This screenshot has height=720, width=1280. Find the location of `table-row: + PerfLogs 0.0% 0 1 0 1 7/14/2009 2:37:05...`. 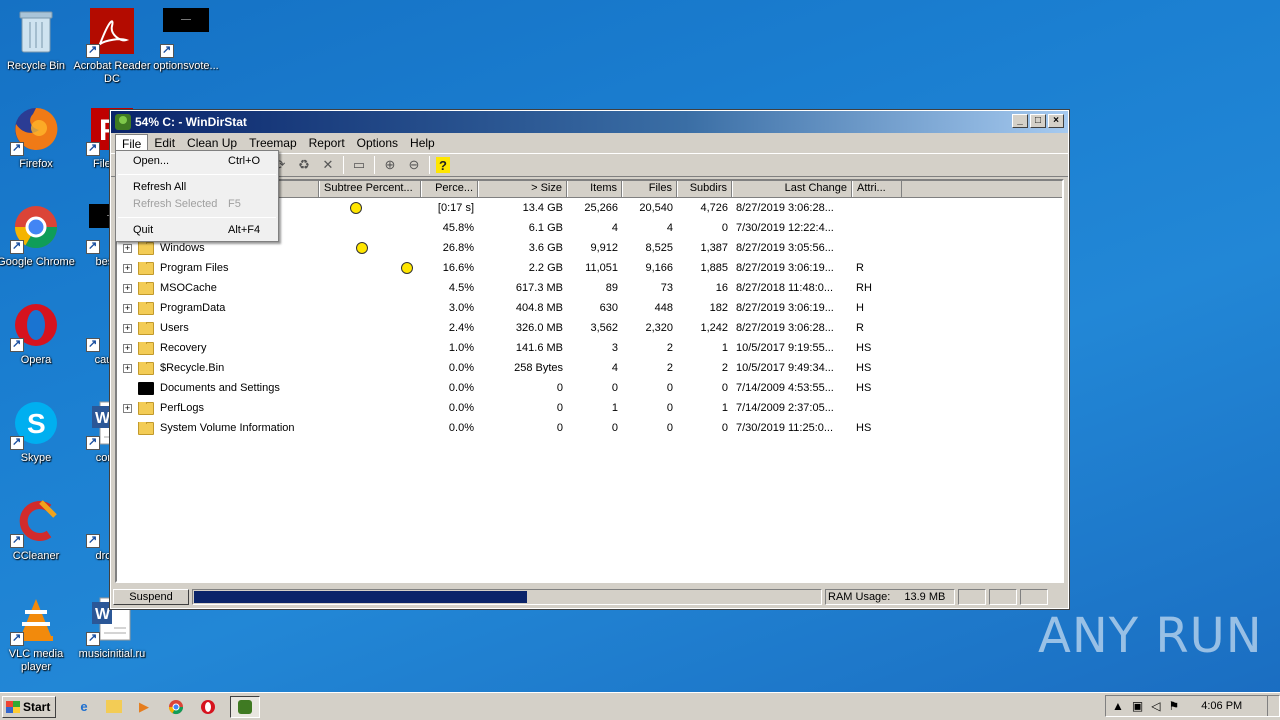

table-row: + PerfLogs 0.0% 0 1 0 1 7/14/2009 2:37:05... is located at coordinates (589, 408).